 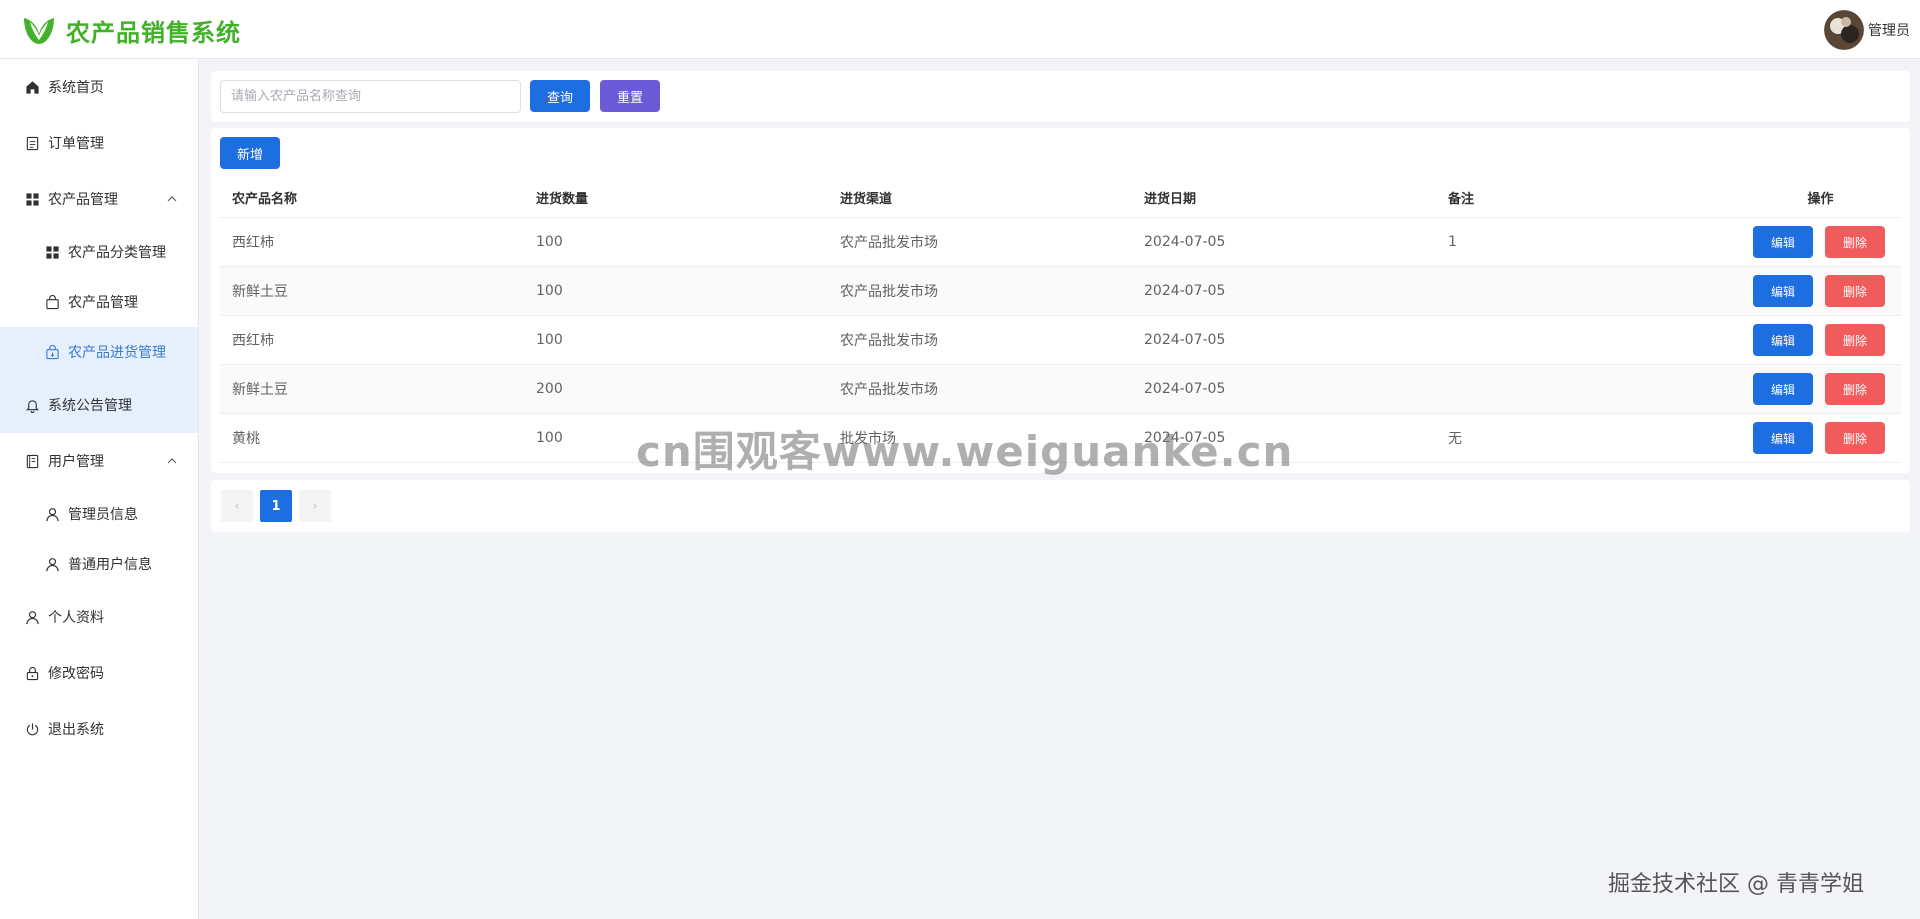 I want to click on sidebar-item-product-category: 农产品分类管理, so click(x=99, y=252).